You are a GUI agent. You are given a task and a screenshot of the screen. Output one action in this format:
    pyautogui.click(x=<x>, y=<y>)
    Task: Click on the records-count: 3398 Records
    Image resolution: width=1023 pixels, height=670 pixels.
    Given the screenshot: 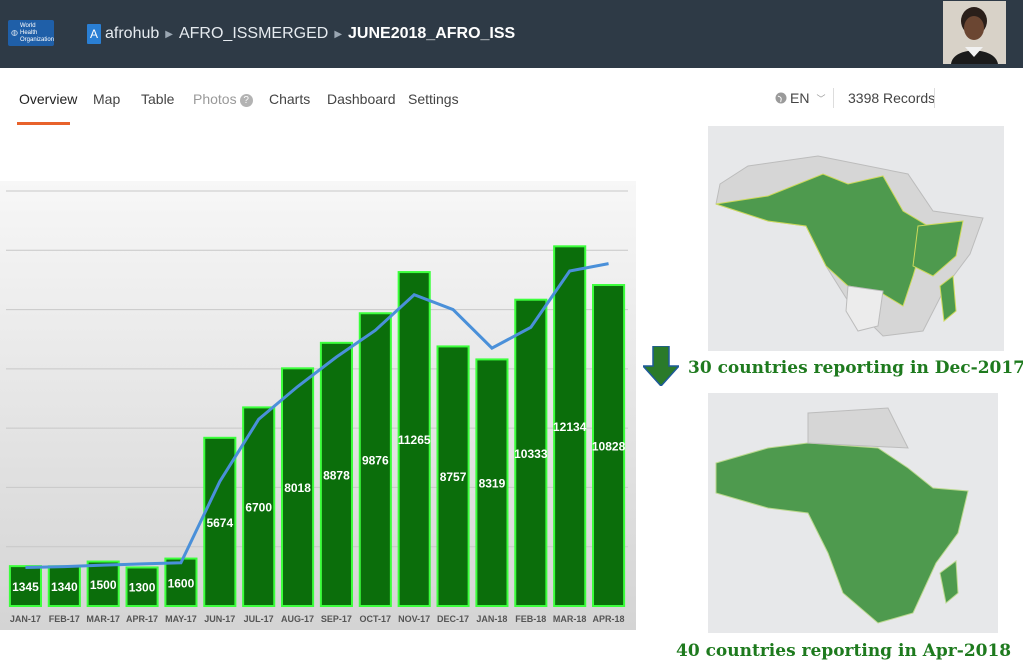 What is the action you would take?
    pyautogui.click(x=892, y=98)
    